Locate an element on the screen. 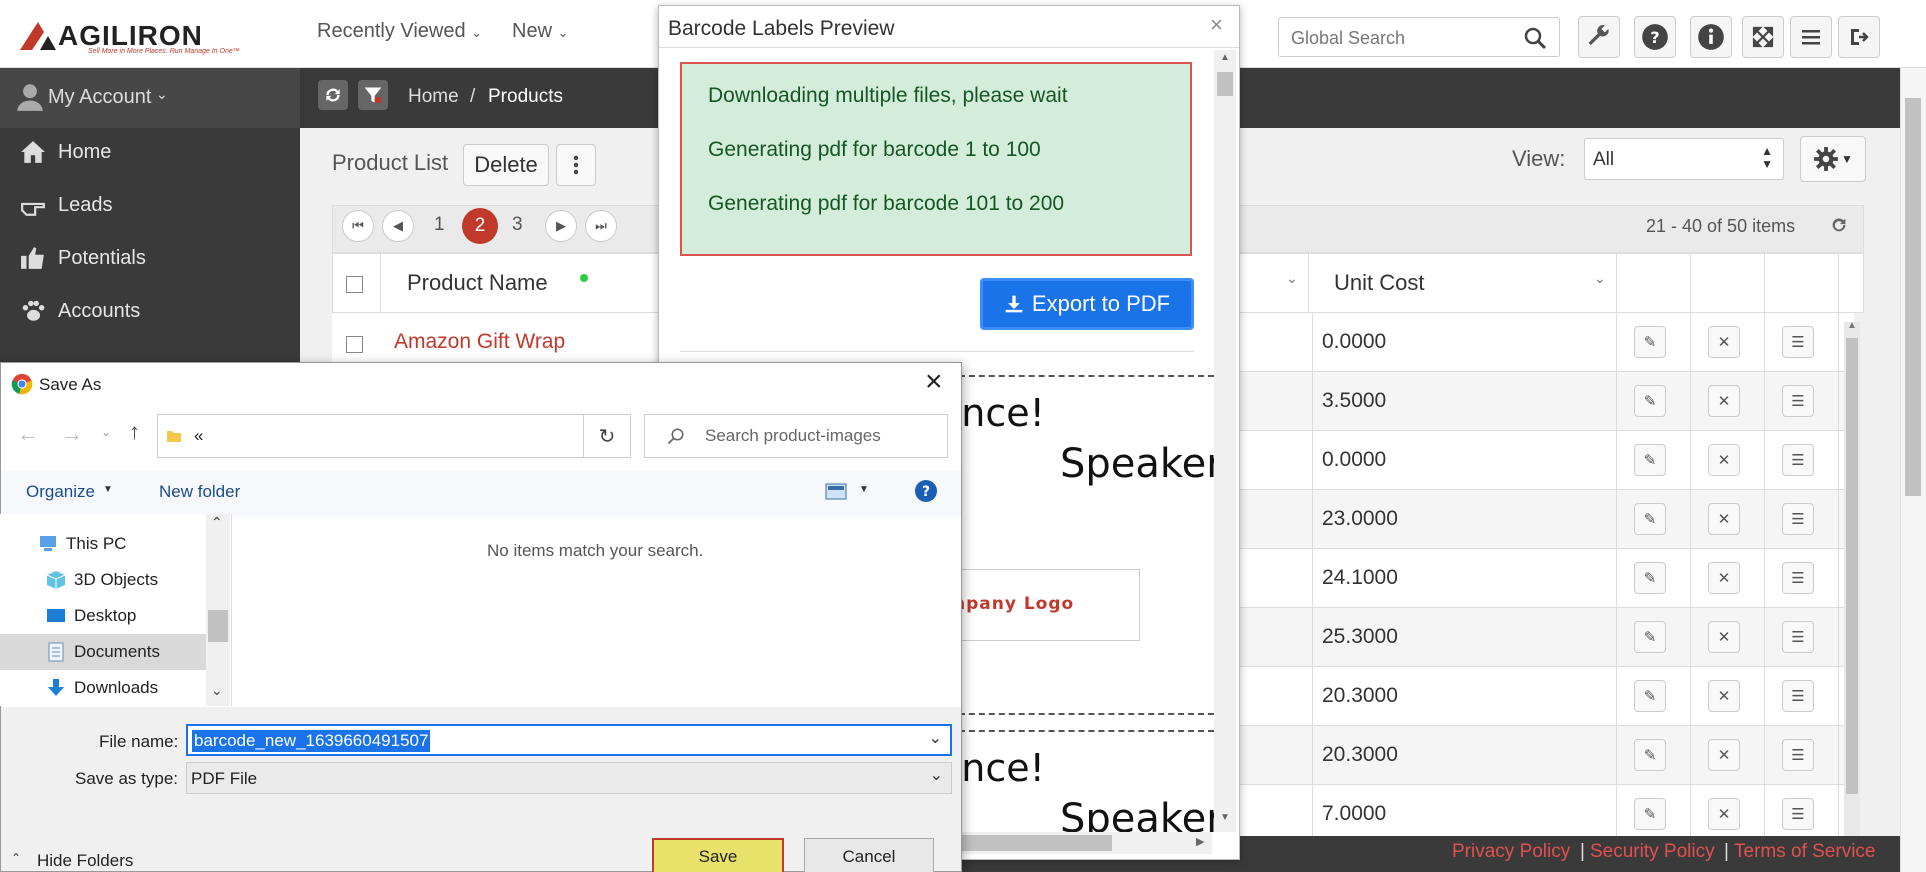 The image size is (1926, 872). hide-folders-button: Hide Folders is located at coordinates (85, 861).